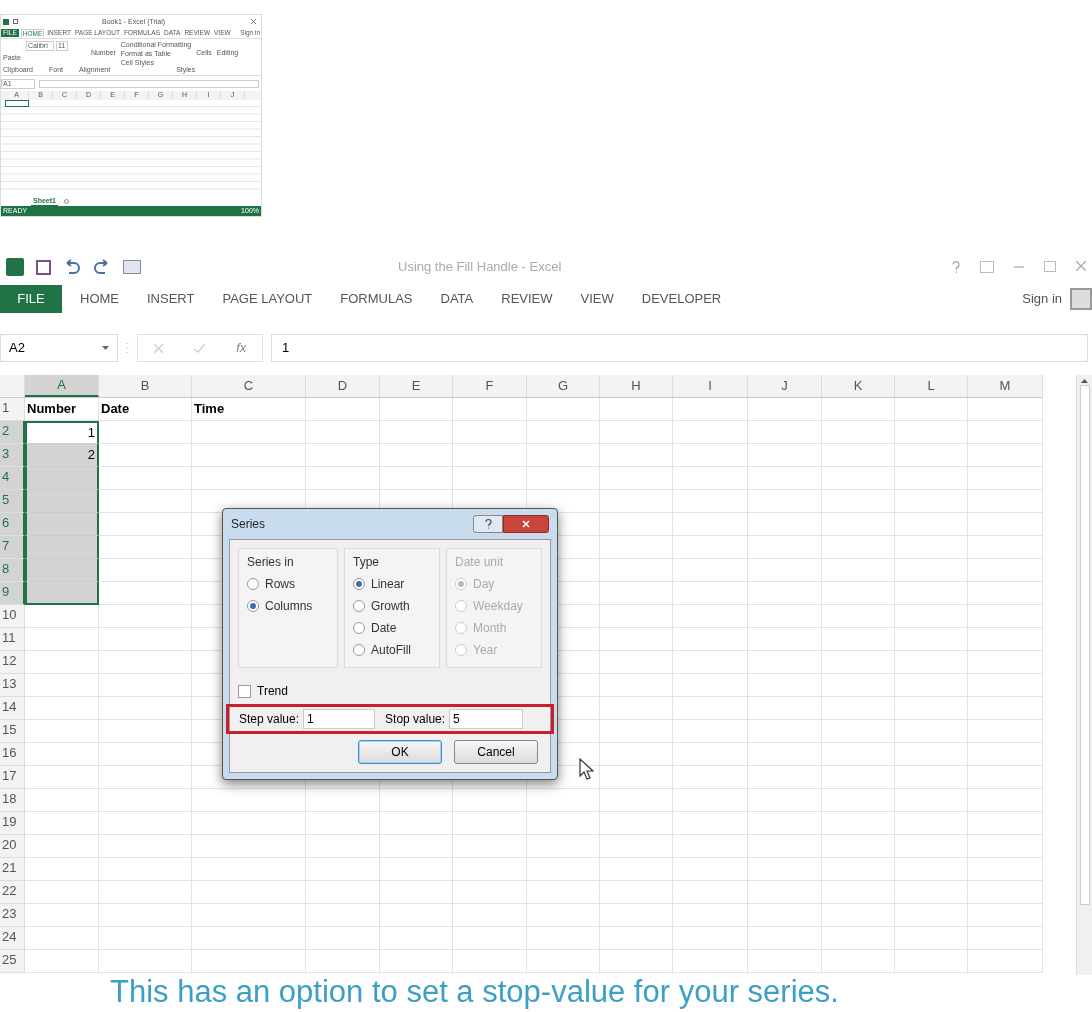  What do you see at coordinates (199, 348) in the screenshot?
I see `enter-icon` at bounding box center [199, 348].